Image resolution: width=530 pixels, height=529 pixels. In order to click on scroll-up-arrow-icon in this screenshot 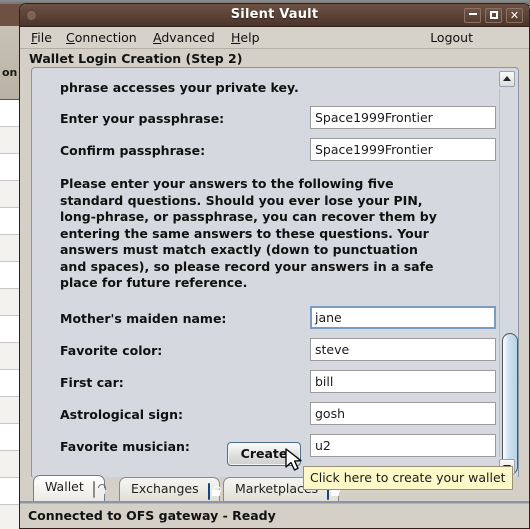, I will do `click(507, 79)`.